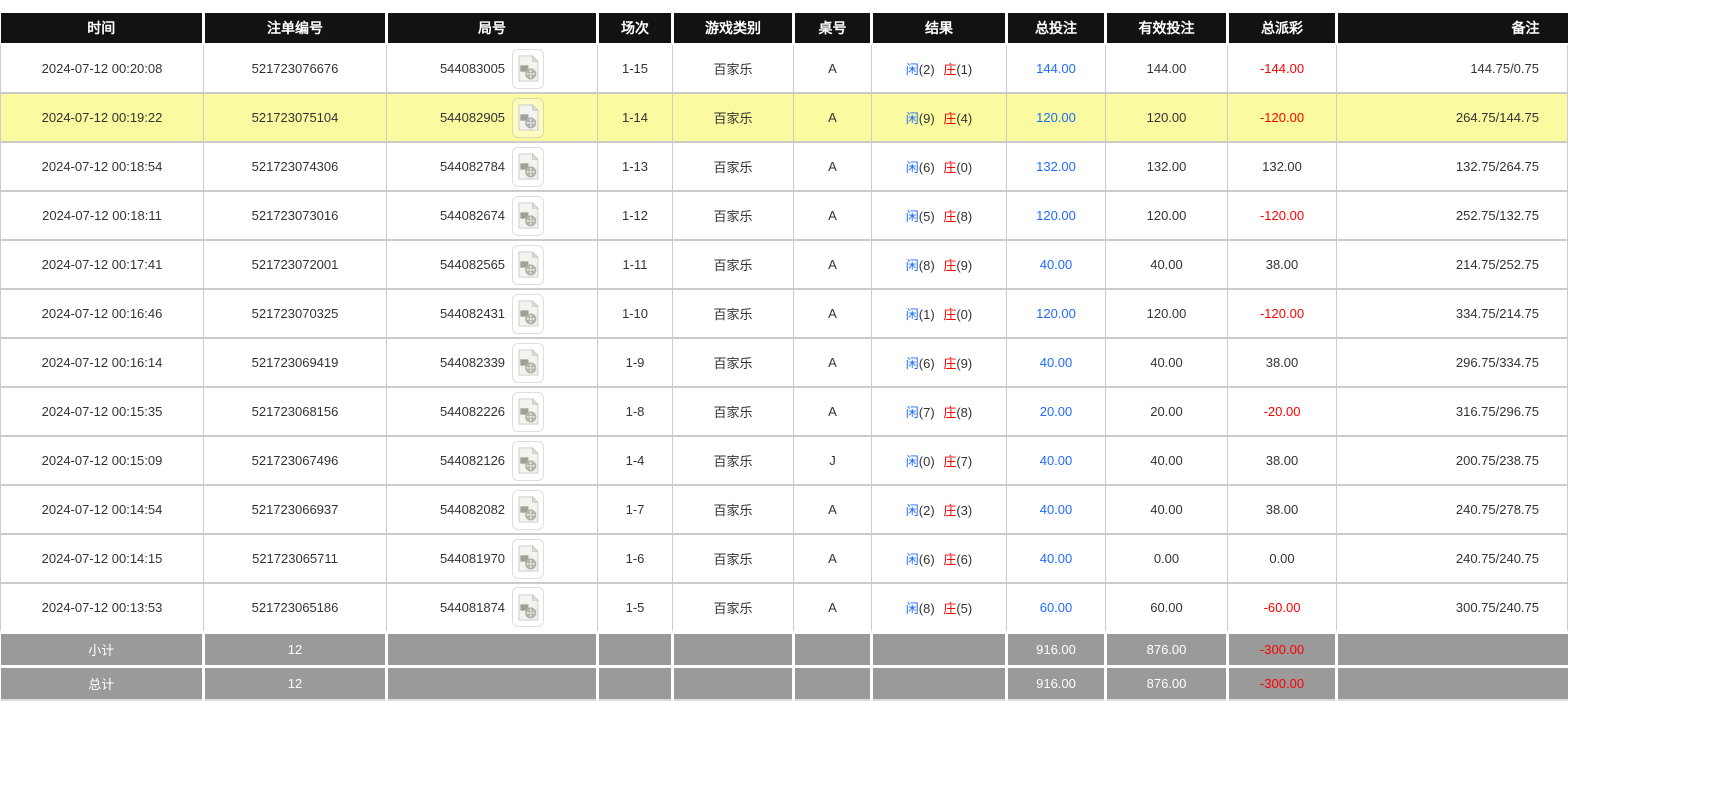 The height and width of the screenshot is (791, 1710). What do you see at coordinates (492, 558) in the screenshot?
I see `cell-round-no: 544081970` at bounding box center [492, 558].